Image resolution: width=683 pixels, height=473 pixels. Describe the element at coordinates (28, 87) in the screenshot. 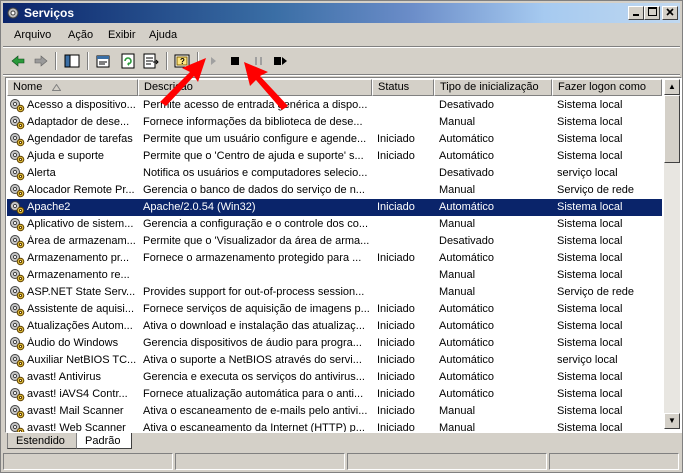

I see `column-header-label: Nome` at that location.